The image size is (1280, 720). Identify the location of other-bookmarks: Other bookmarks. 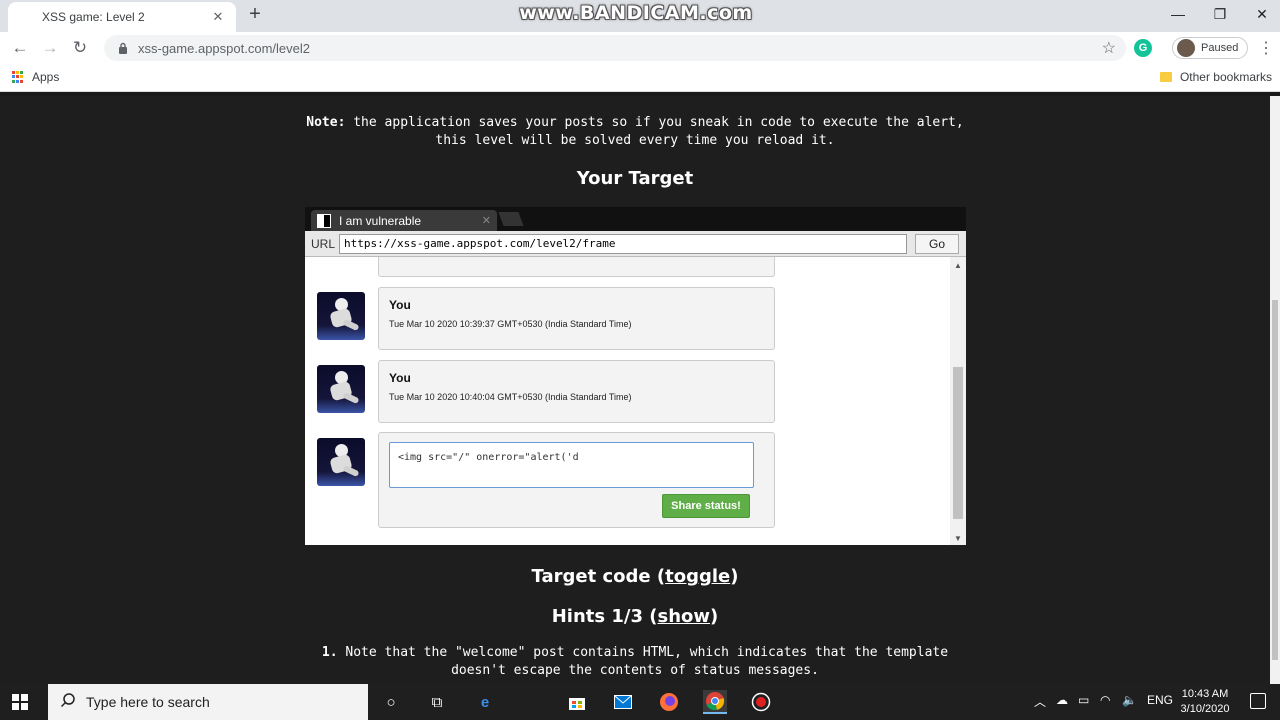
(1215, 77).